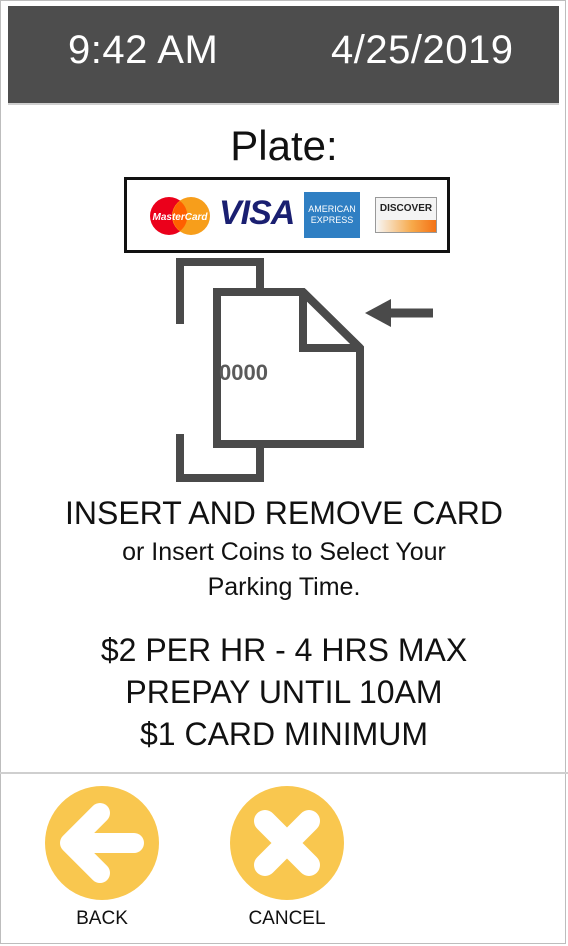 The image size is (568, 946). I want to click on left-arrow-icon, so click(102, 843).